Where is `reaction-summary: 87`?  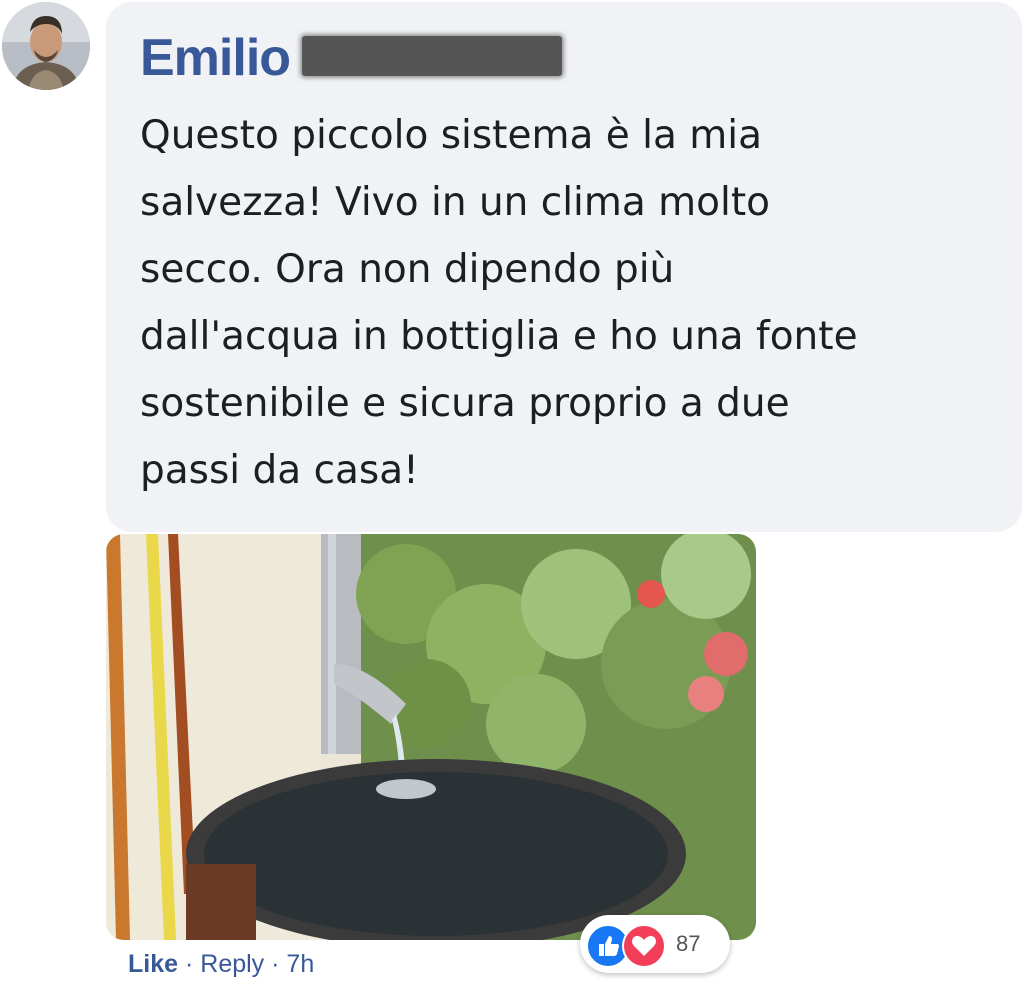
reaction-summary: 87 is located at coordinates (655, 944).